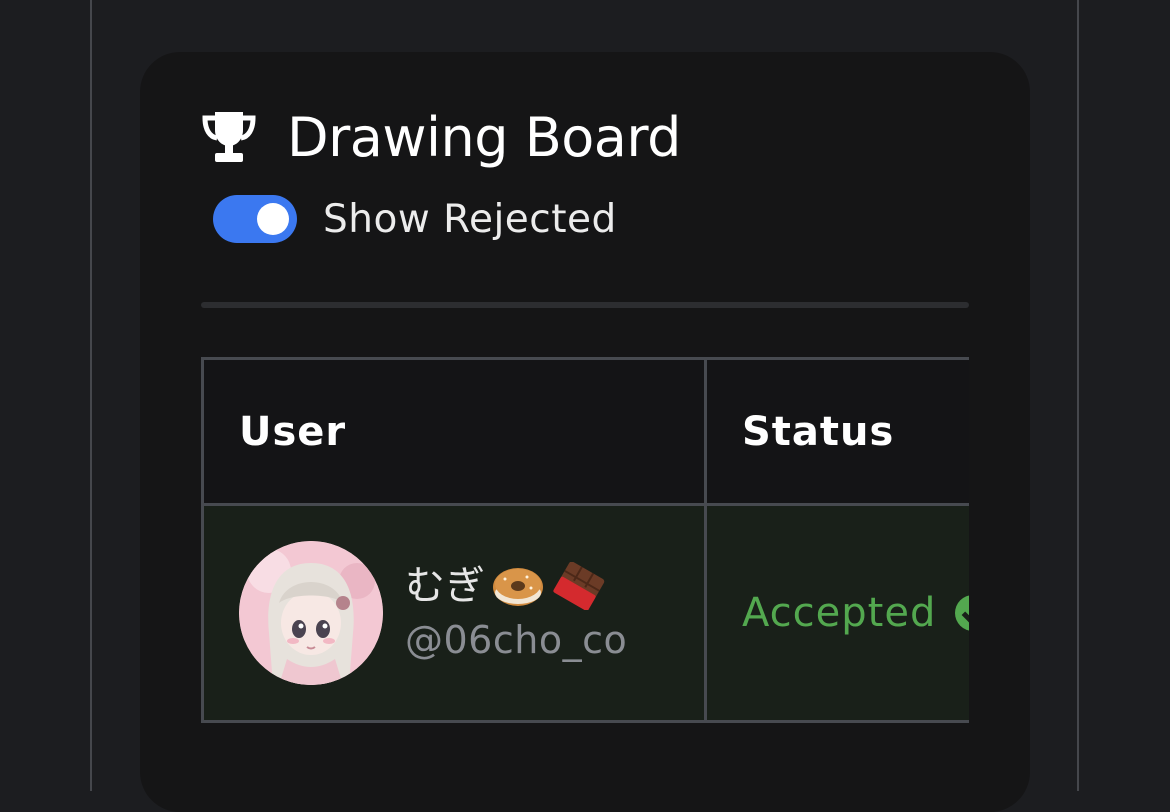  I want to click on table-header-row: User Status, so click(585, 431).